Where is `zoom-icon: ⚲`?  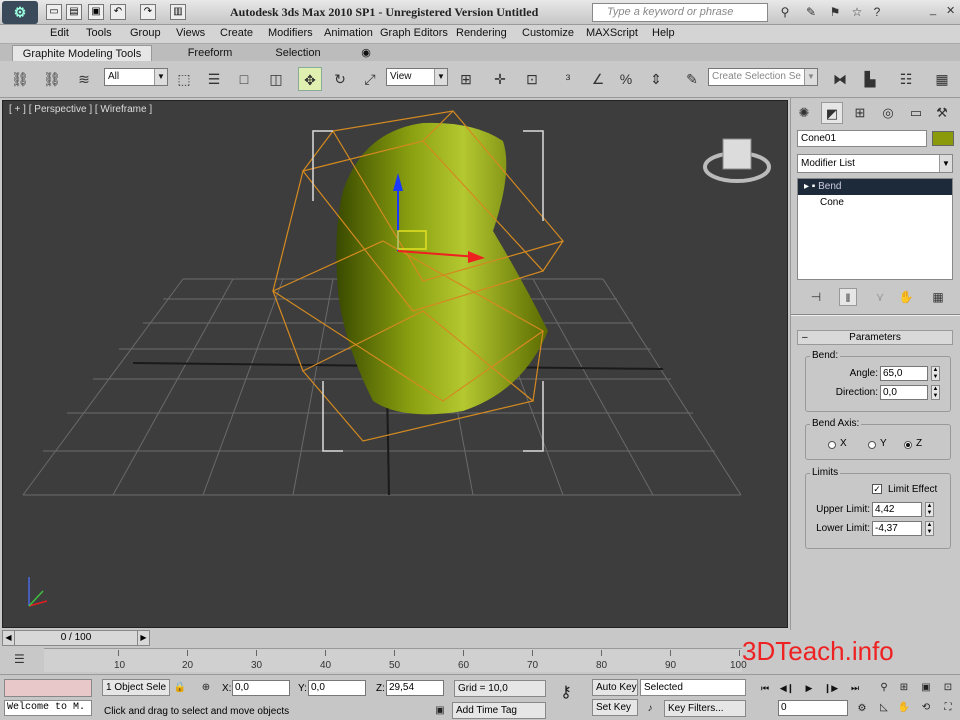
zoom-icon: ⚲ is located at coordinates (884, 688).